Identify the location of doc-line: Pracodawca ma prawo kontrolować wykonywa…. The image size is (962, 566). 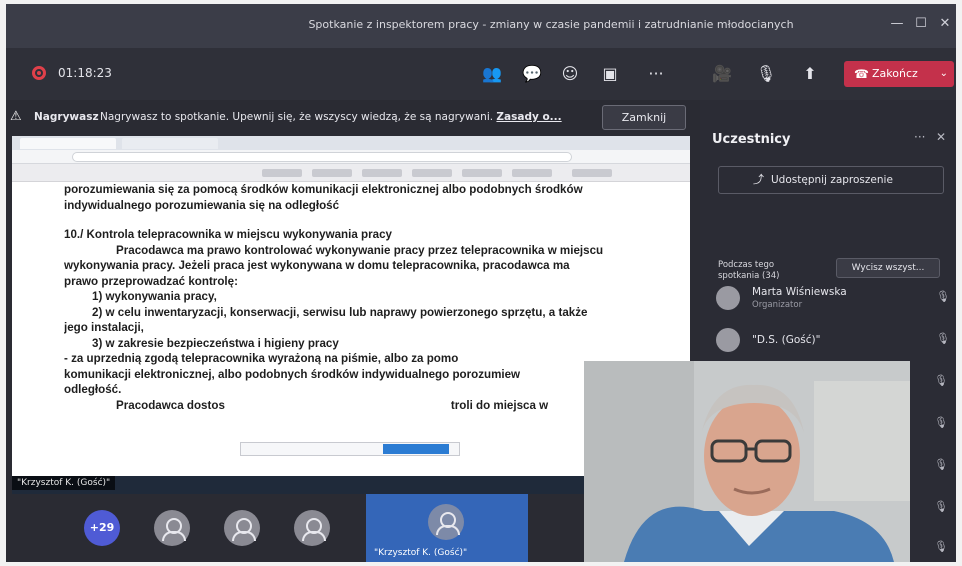
(360, 250).